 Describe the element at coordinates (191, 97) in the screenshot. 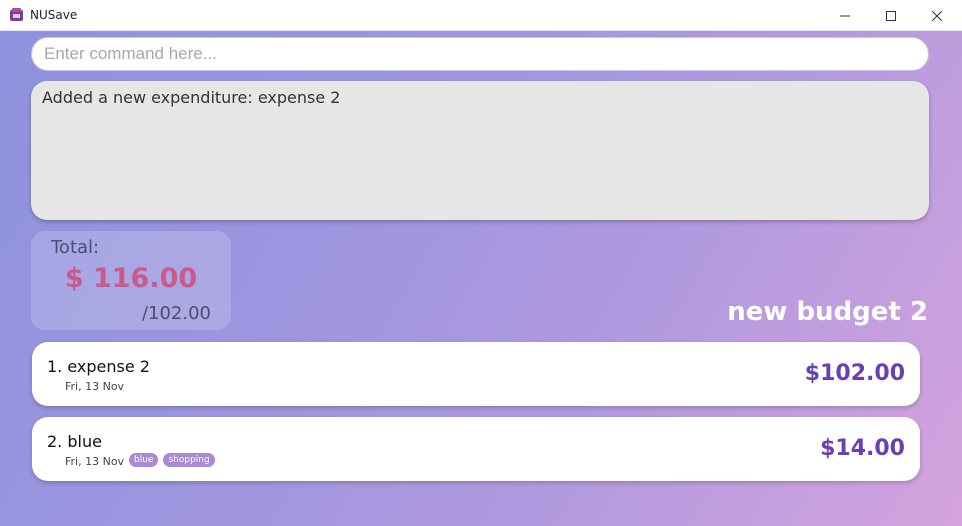

I see `result-text: Added a new expenditure: expense 2` at that location.